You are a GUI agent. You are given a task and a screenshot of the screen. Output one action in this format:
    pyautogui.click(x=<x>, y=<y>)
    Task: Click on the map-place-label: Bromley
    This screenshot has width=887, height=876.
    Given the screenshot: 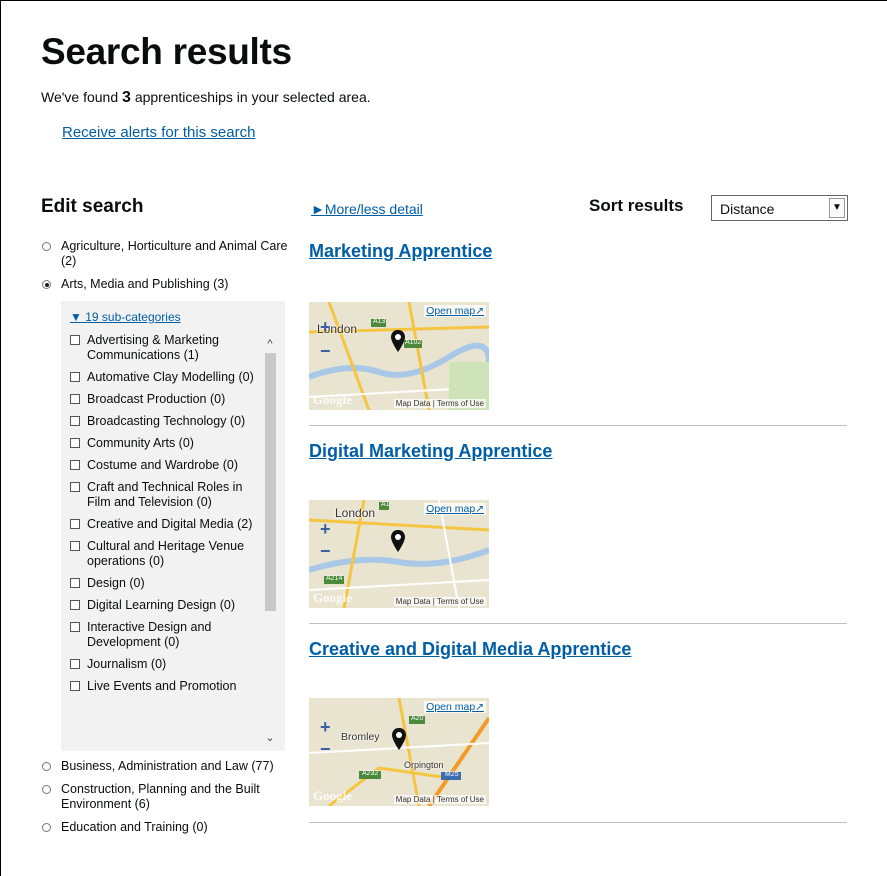 What is the action you would take?
    pyautogui.click(x=360, y=737)
    